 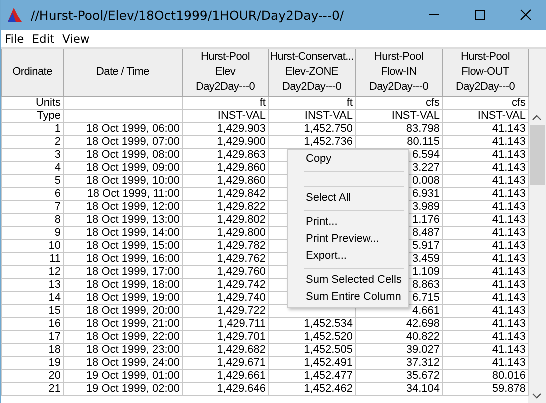 What do you see at coordinates (33, 142) in the screenshot?
I see `row-number: 2` at bounding box center [33, 142].